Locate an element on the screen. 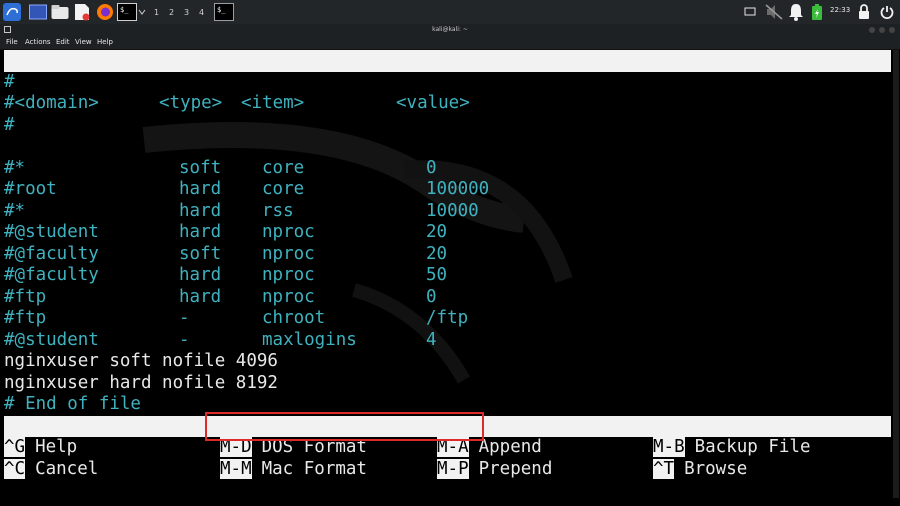  workspace-1: 1 is located at coordinates (156, 12).